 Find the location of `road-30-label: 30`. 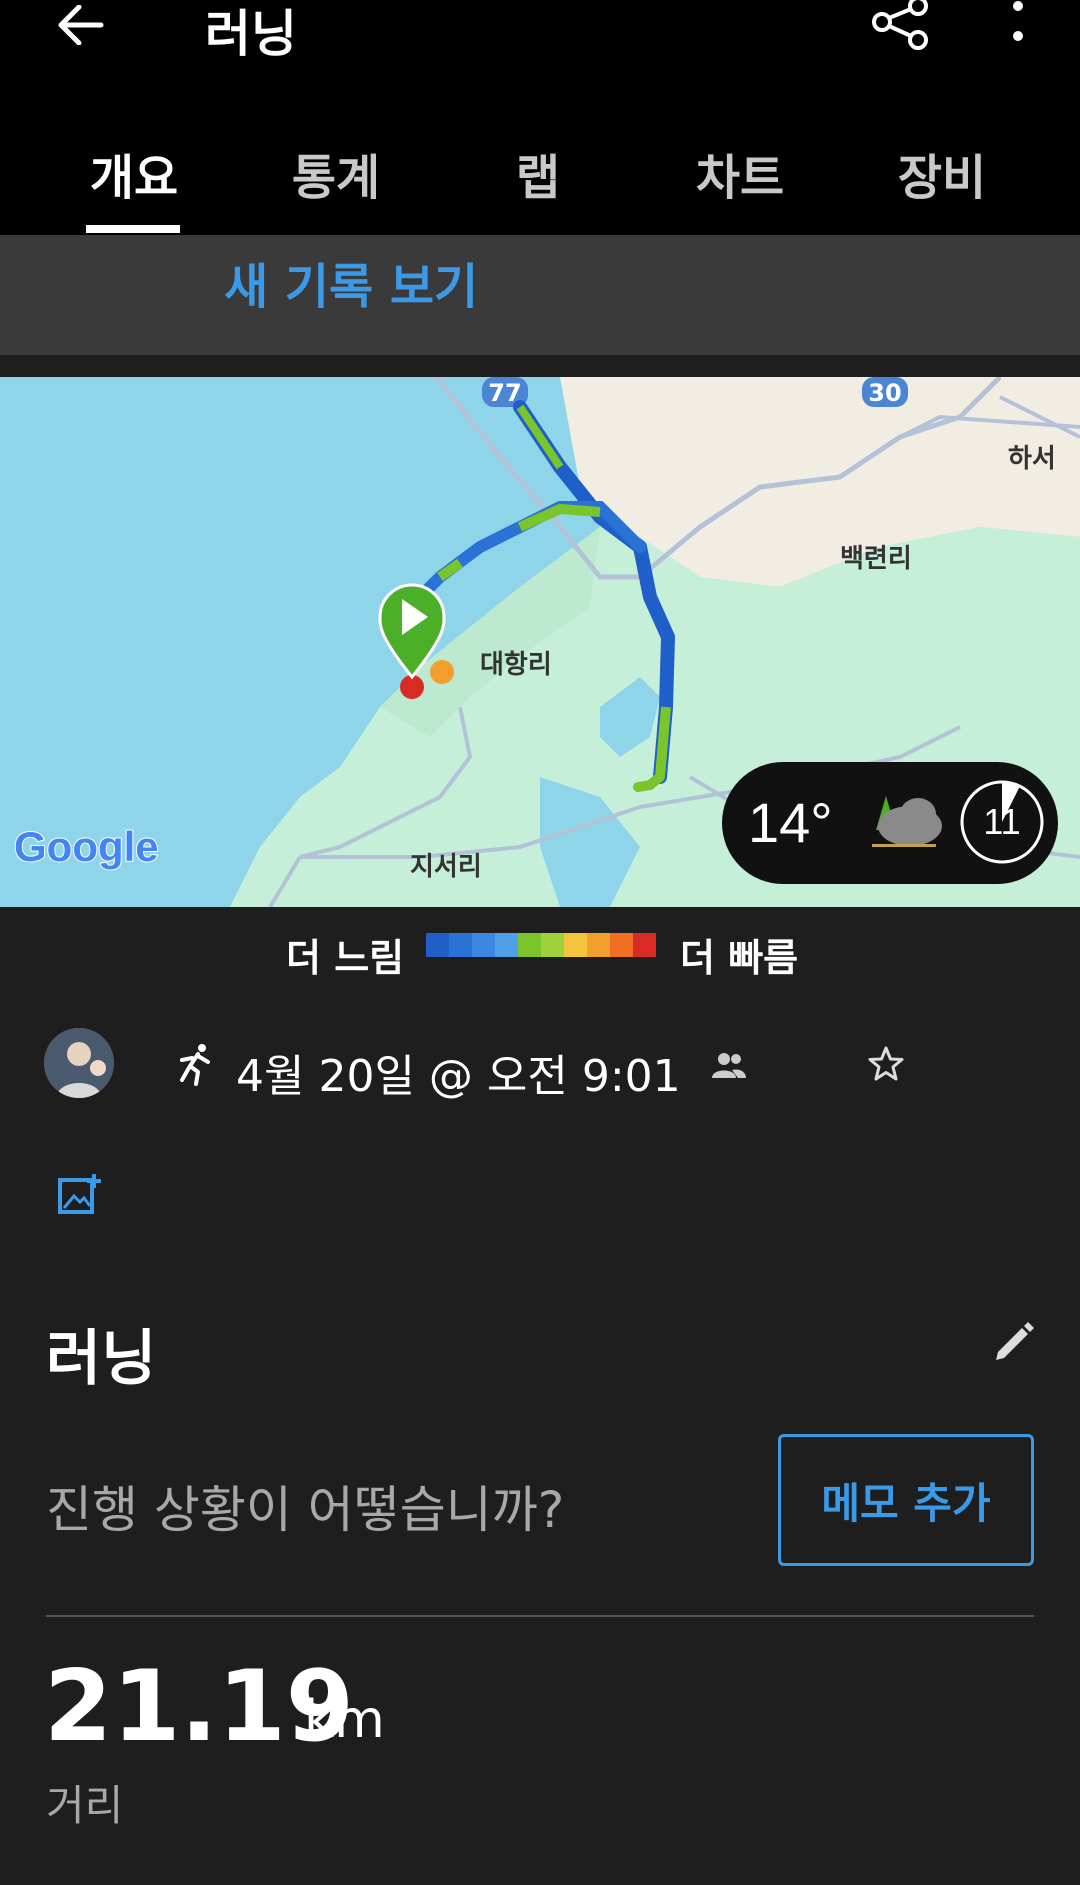

road-30-label: 30 is located at coordinates (884, 393).